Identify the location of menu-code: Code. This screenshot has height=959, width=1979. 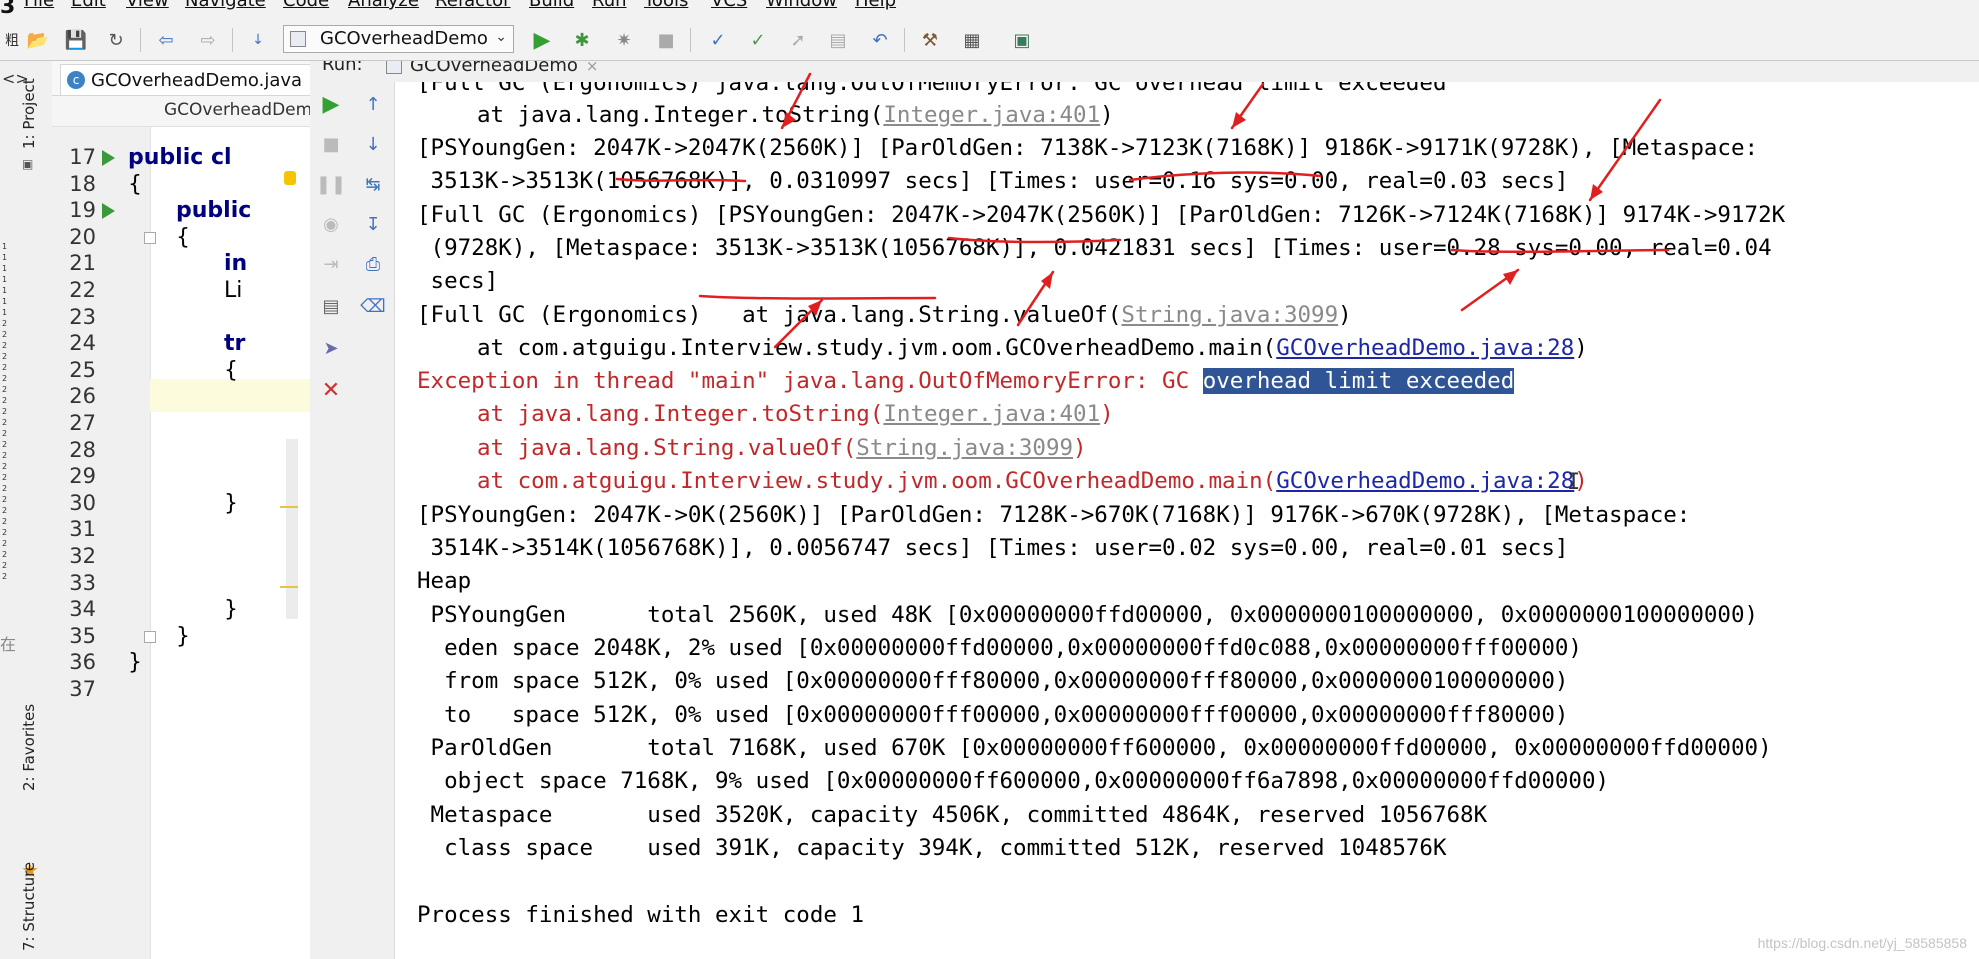
(306, 5).